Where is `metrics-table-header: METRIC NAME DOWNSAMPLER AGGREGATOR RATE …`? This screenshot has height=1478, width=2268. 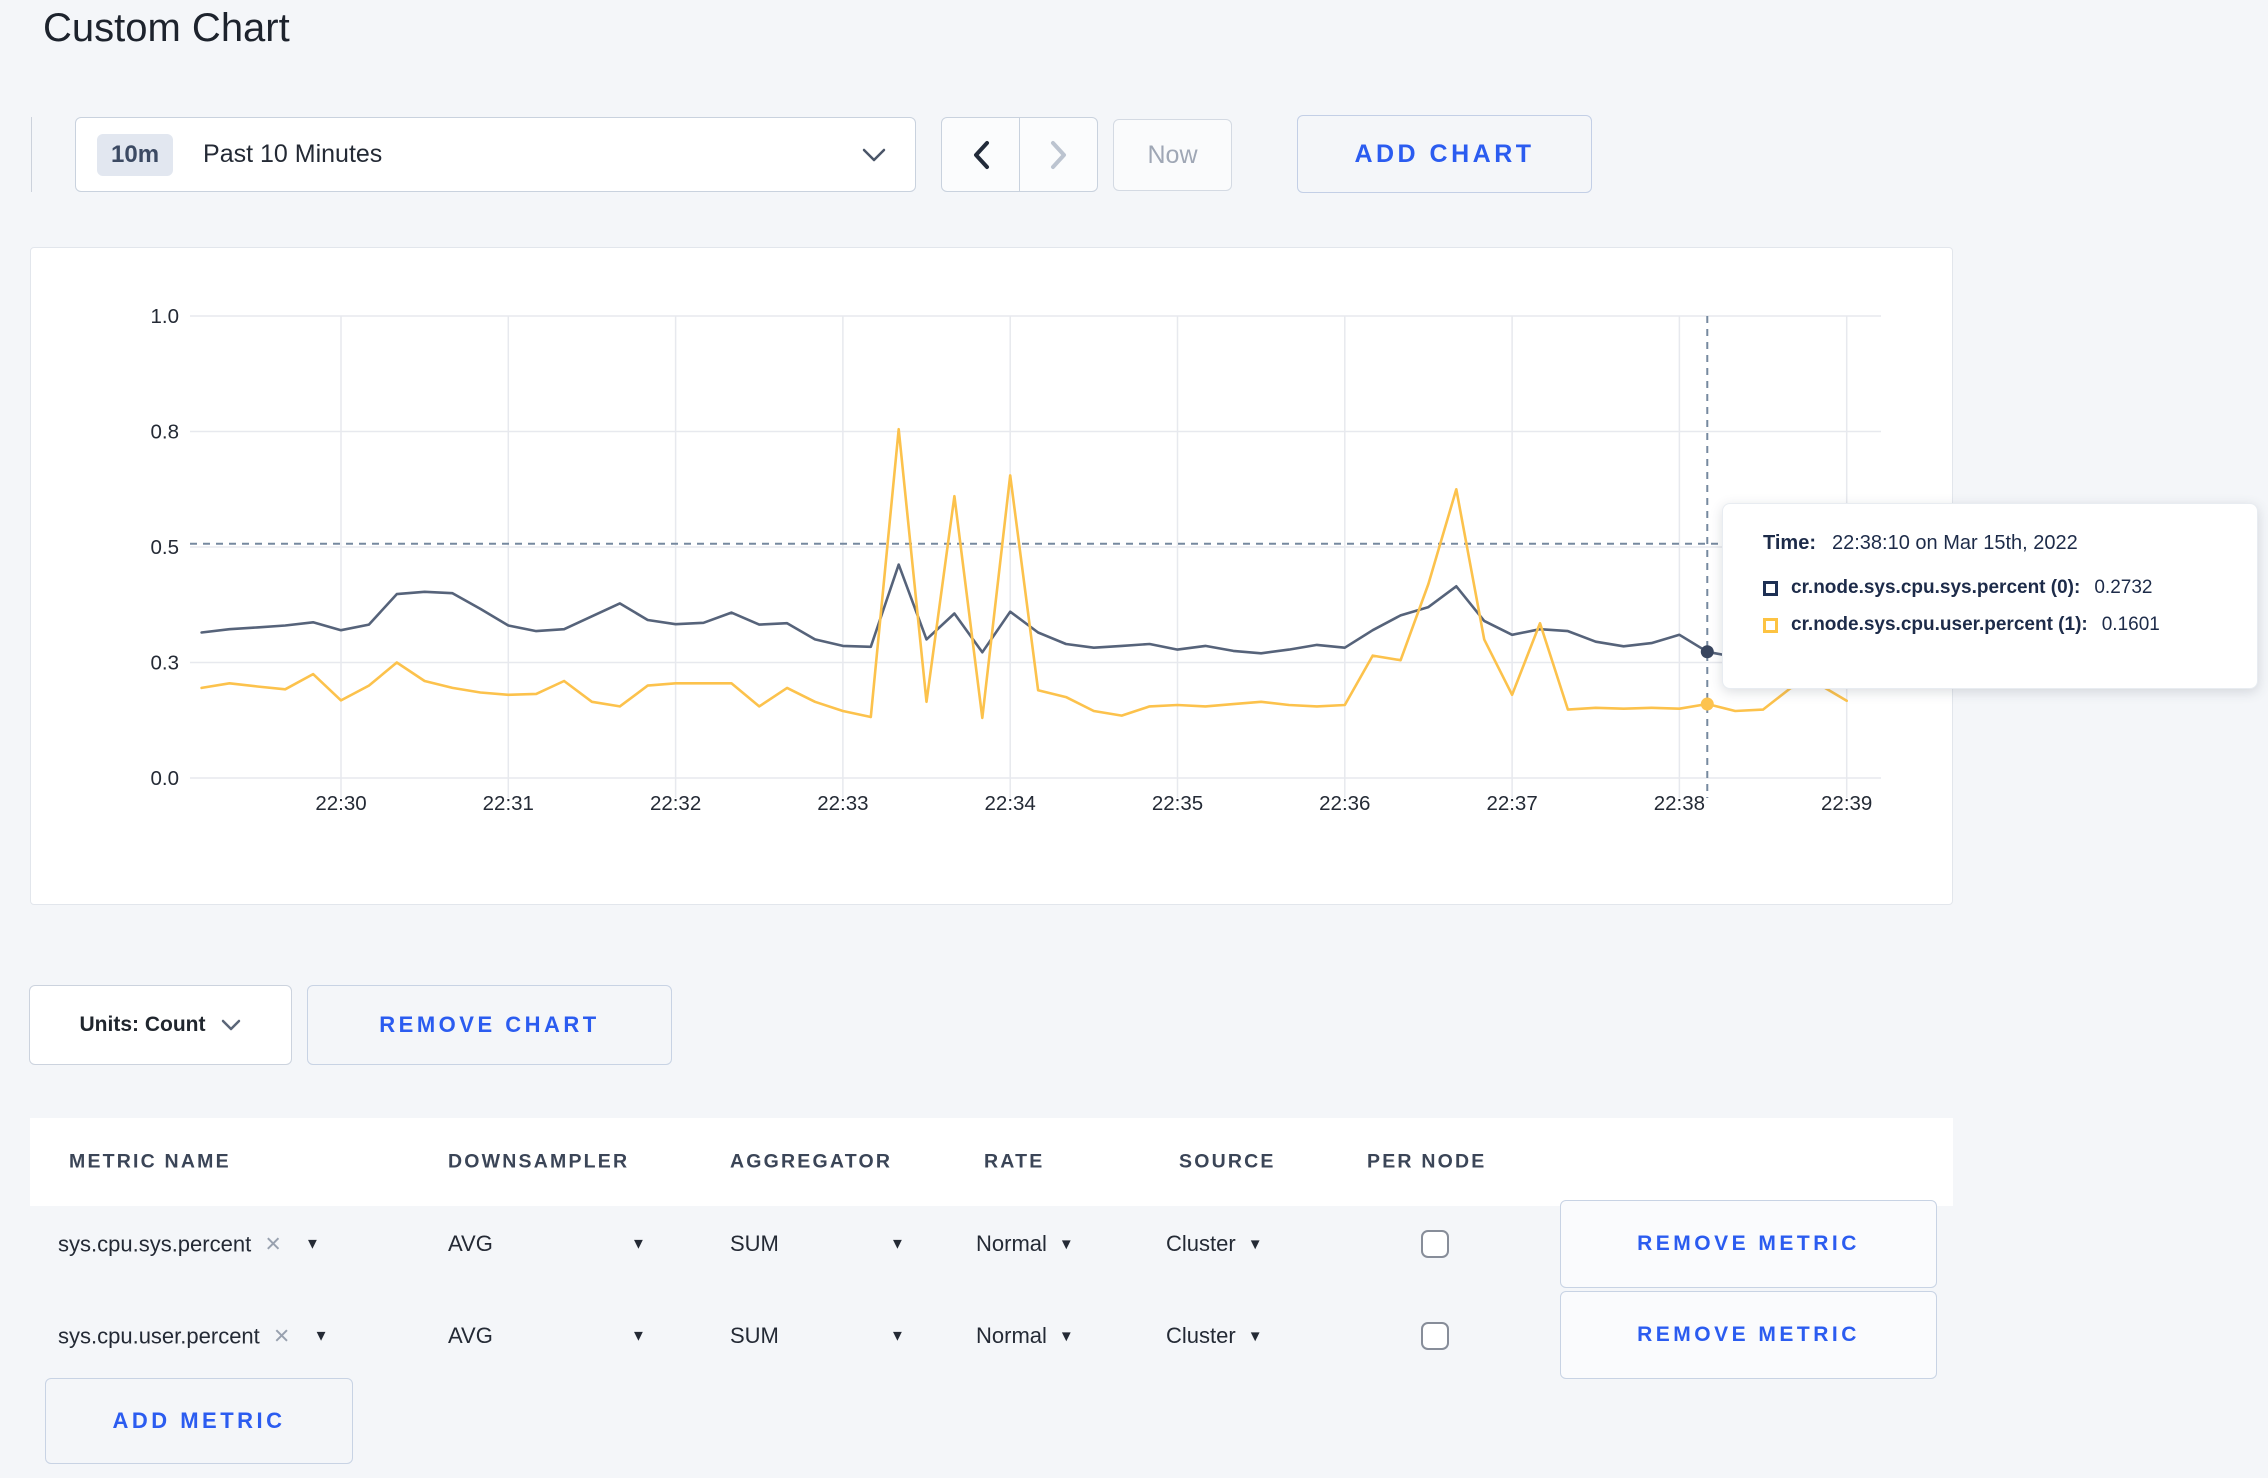 metrics-table-header: METRIC NAME DOWNSAMPLER AGGREGATOR RATE … is located at coordinates (991, 1162).